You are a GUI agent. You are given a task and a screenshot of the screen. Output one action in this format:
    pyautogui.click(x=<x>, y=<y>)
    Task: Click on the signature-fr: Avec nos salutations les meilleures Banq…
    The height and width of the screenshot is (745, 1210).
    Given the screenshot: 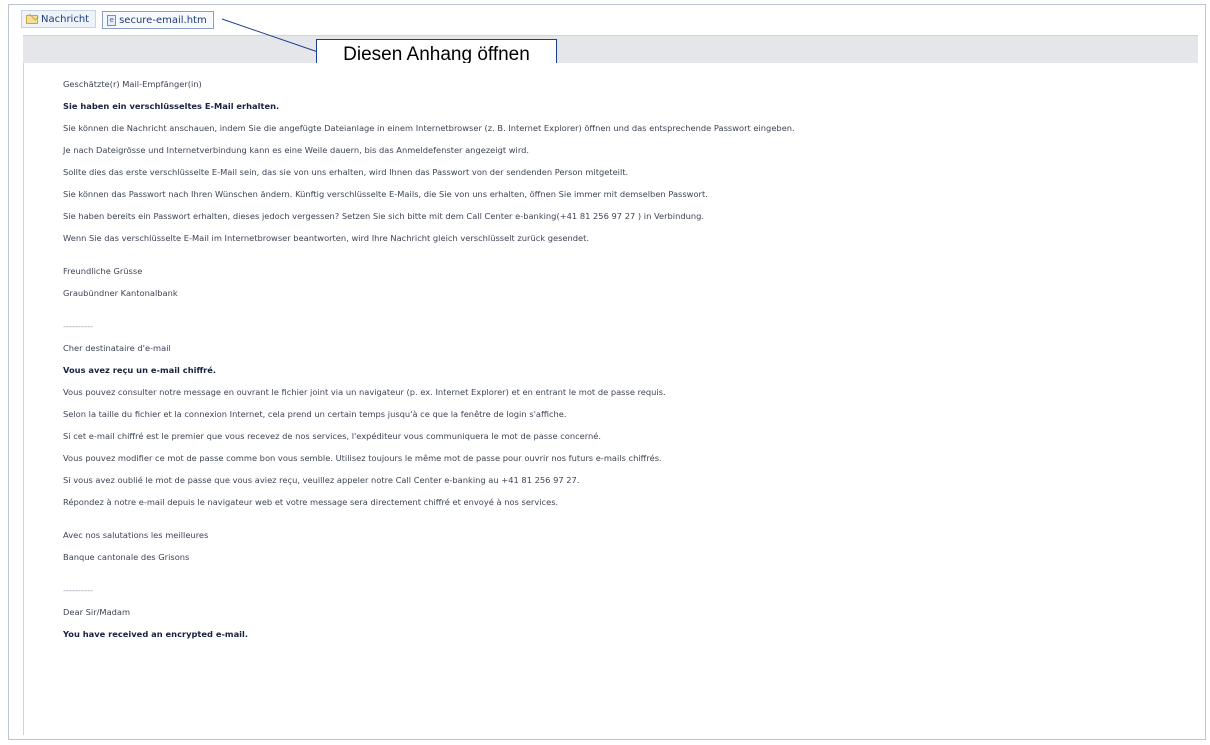 What is the action you would take?
    pyautogui.click(x=626, y=546)
    